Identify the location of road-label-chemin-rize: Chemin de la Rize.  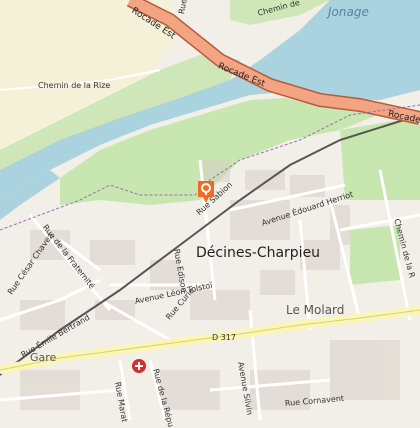
(74, 85).